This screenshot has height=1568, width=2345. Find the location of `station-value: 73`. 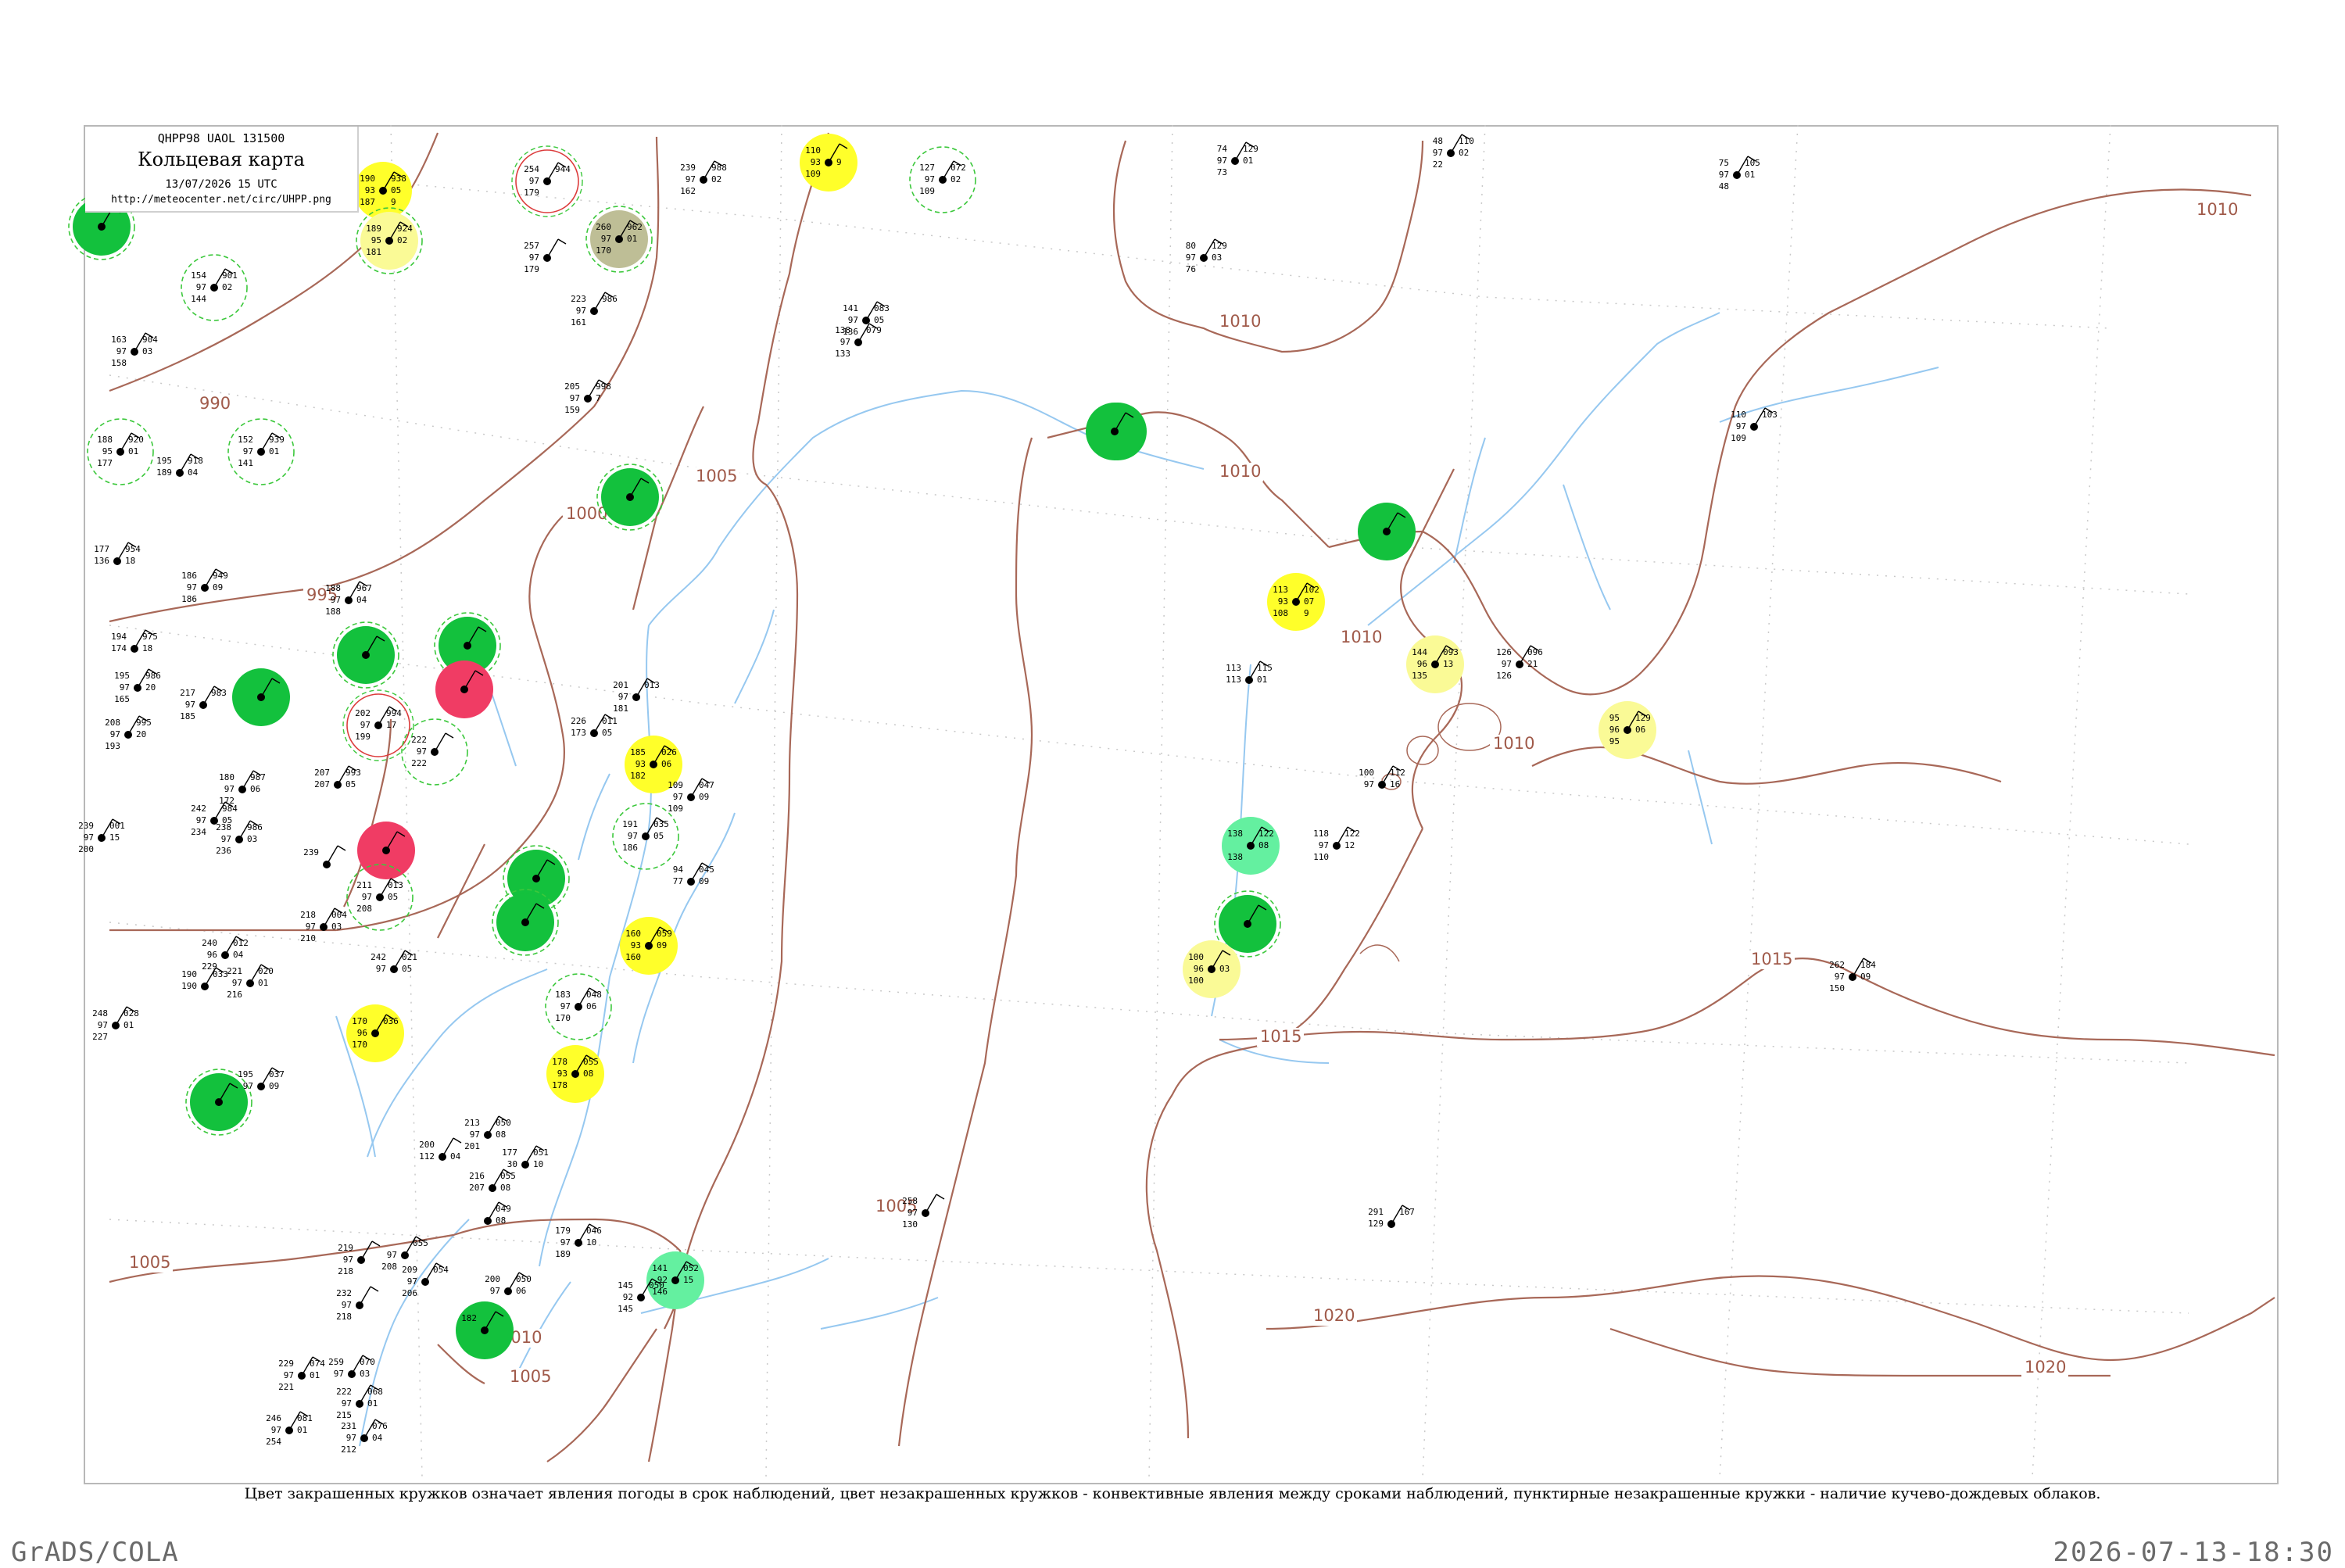

station-value: 73 is located at coordinates (1222, 172).